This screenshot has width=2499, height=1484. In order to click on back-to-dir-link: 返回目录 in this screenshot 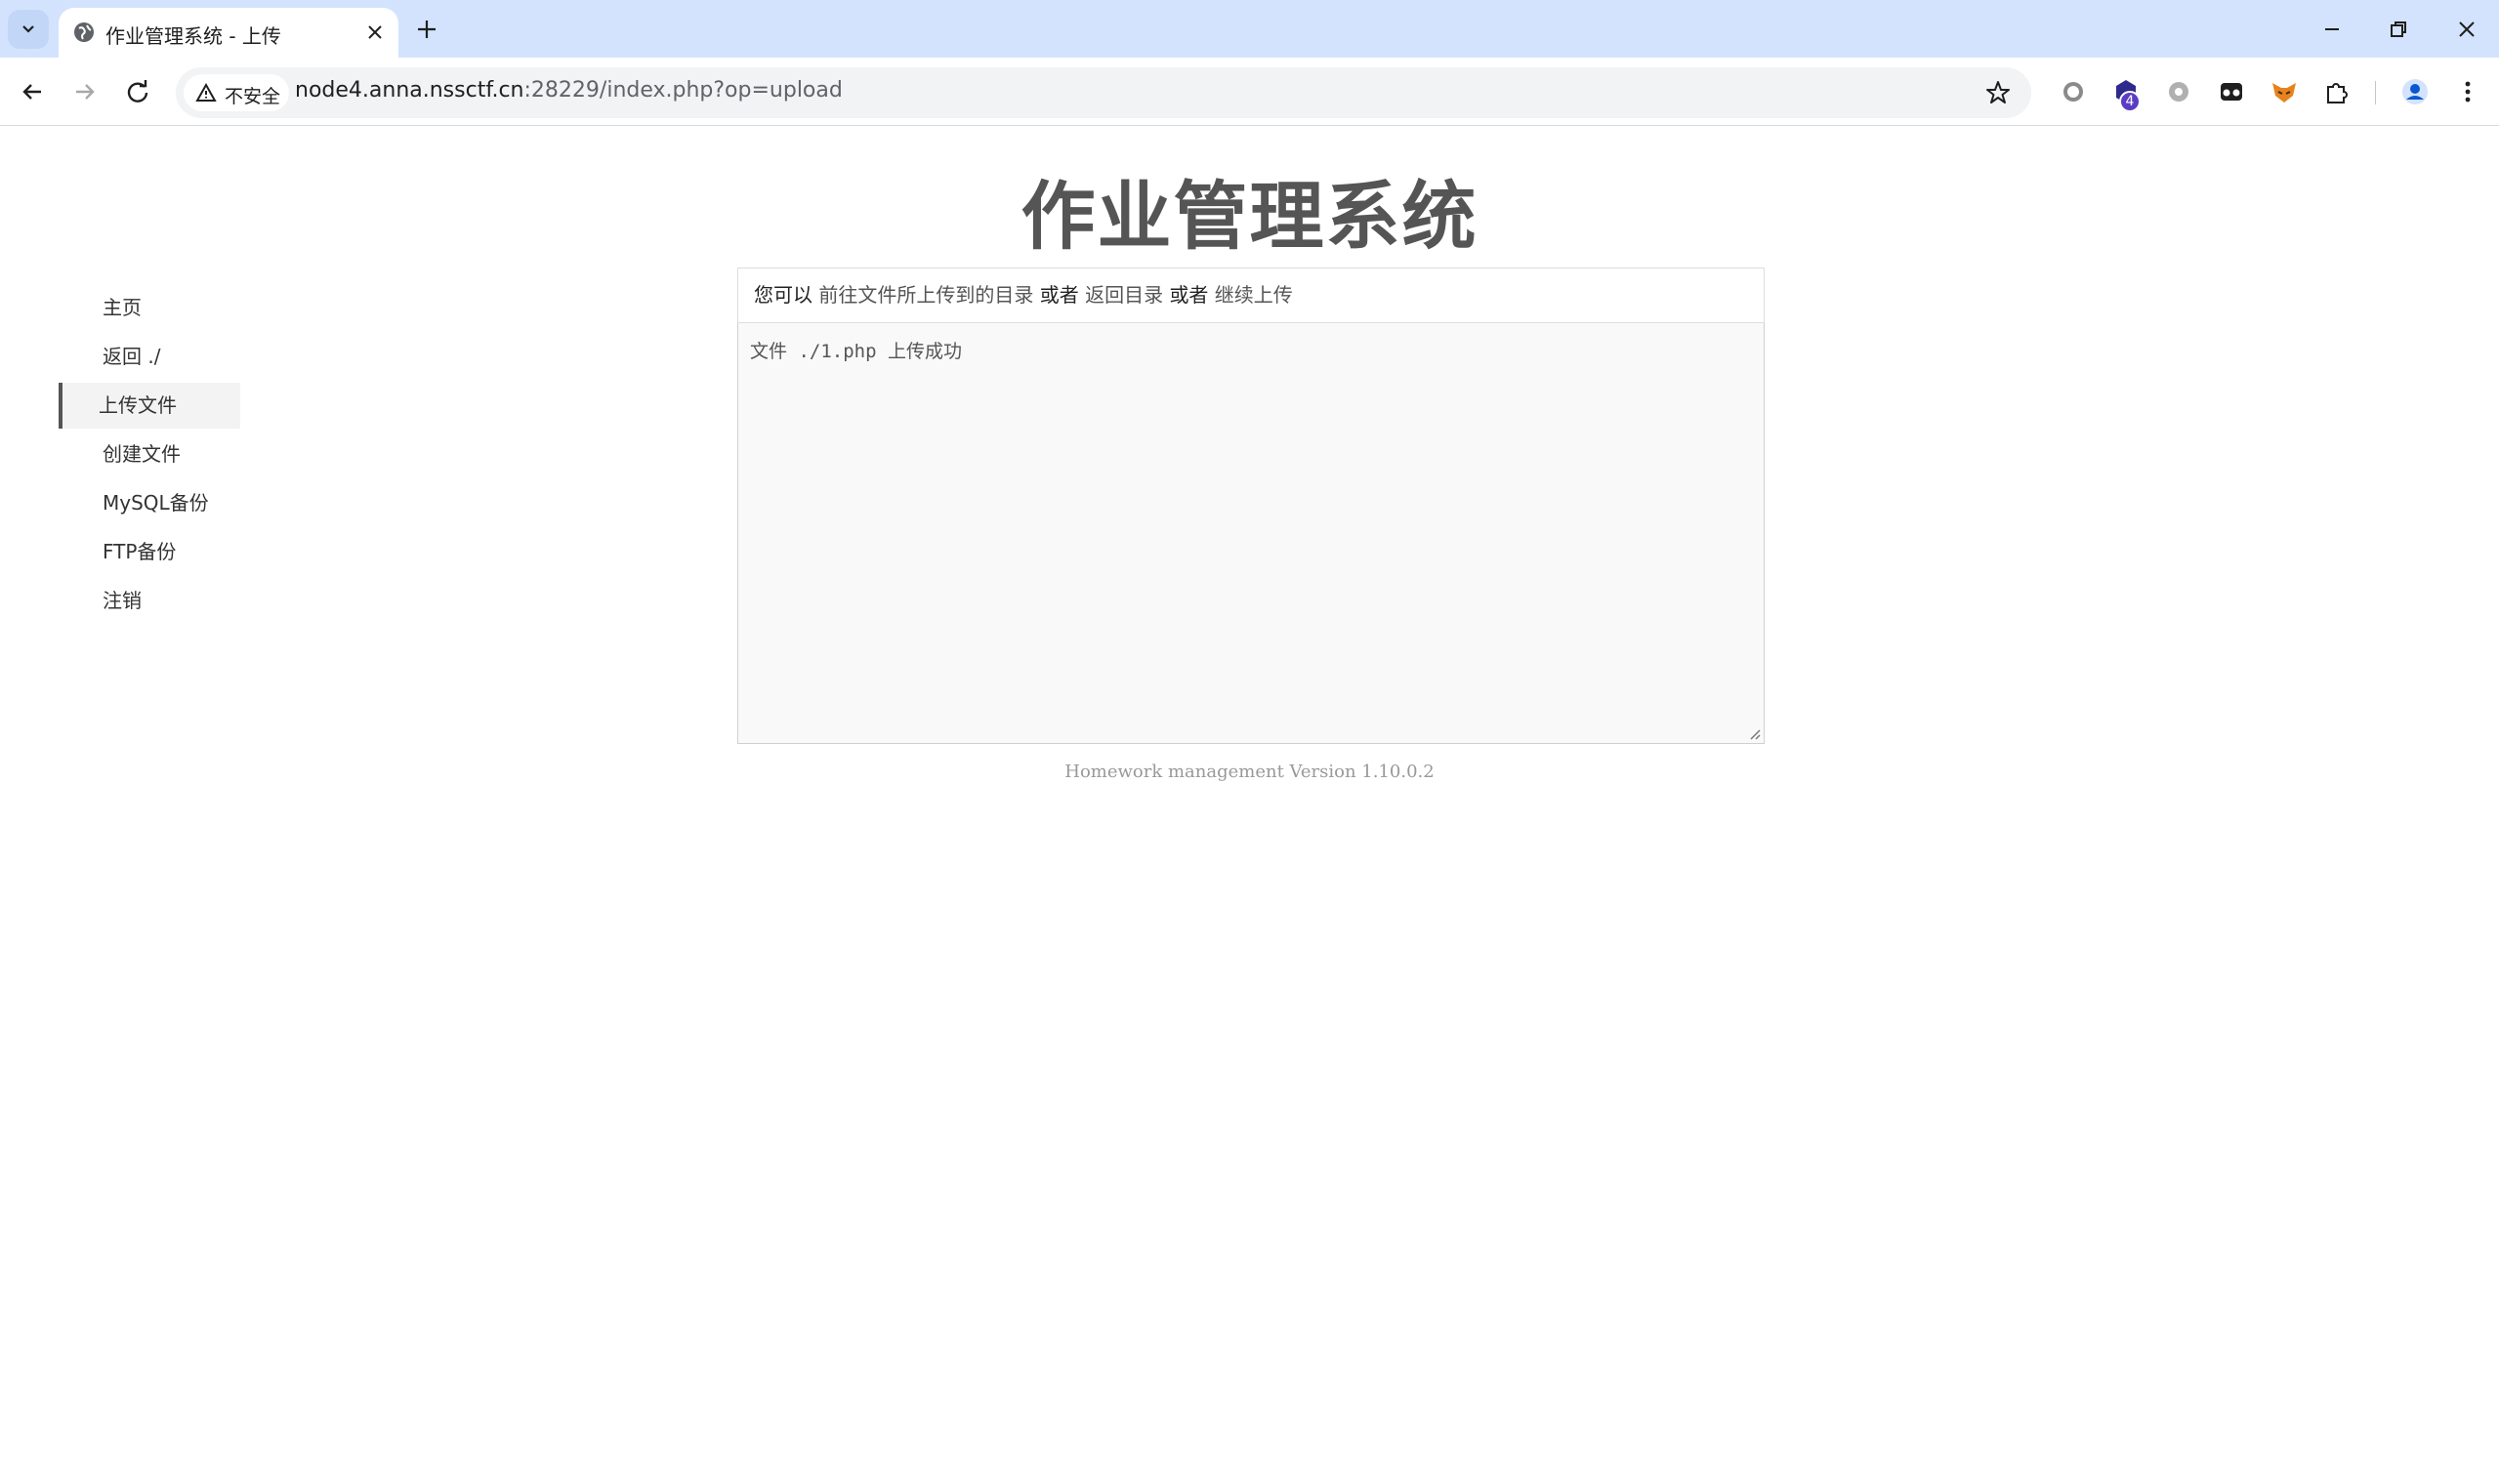, I will do `click(1124, 295)`.